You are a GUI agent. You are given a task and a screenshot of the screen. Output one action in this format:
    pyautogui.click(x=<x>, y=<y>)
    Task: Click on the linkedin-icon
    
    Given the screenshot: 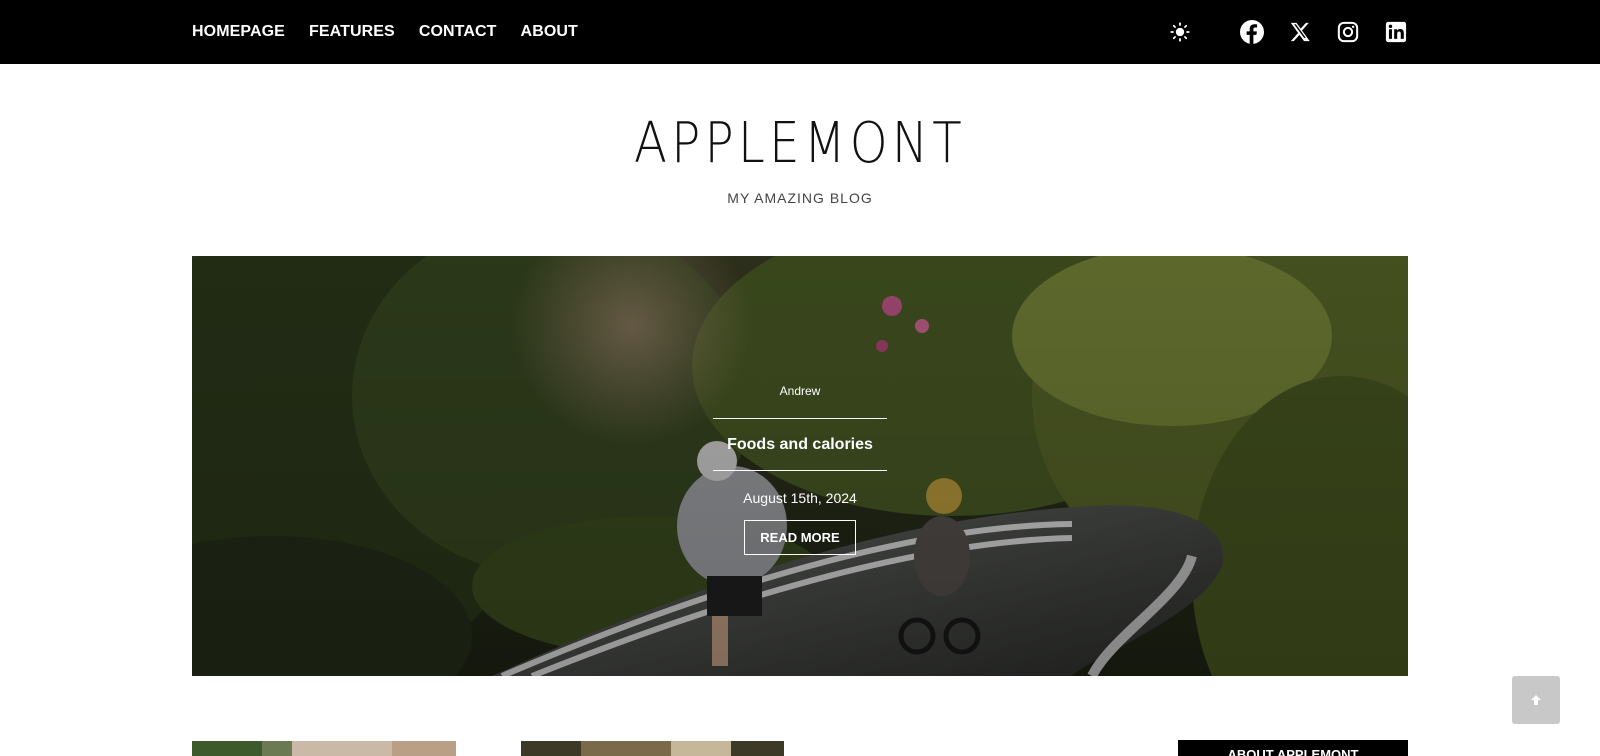 What is the action you would take?
    pyautogui.click(x=1396, y=32)
    